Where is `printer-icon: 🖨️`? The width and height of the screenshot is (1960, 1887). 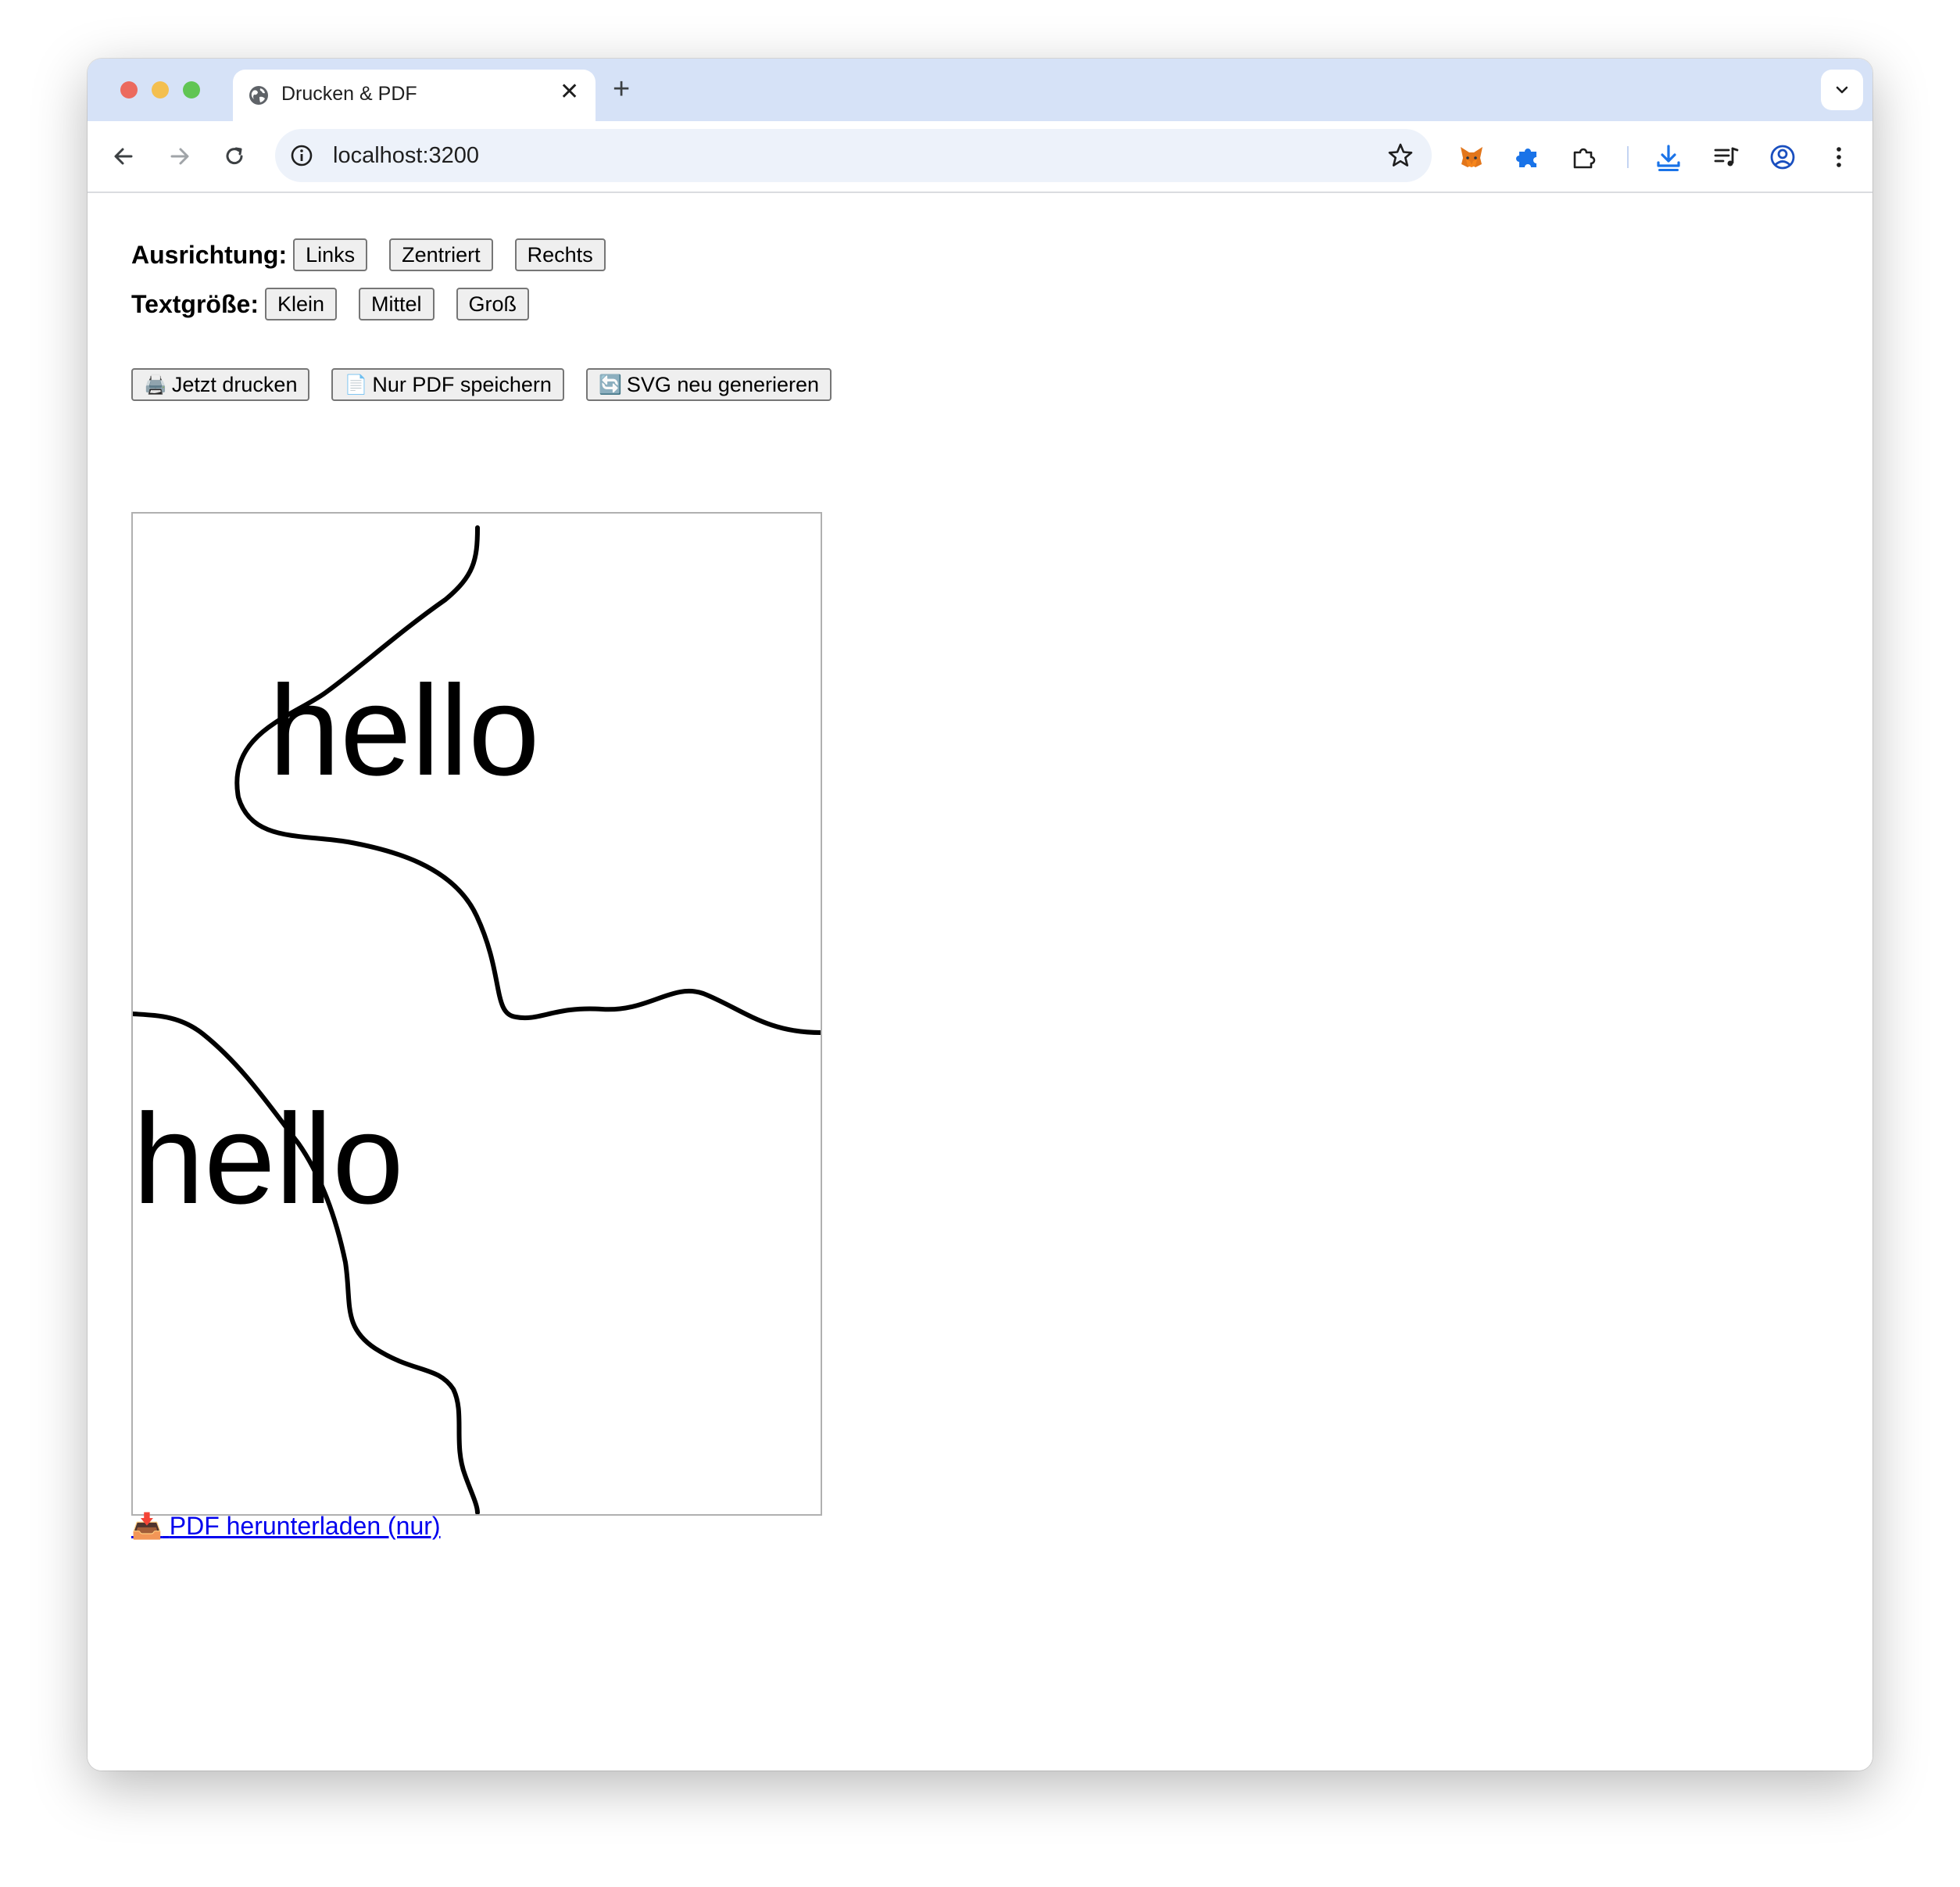 printer-icon: 🖨️ is located at coordinates (156, 385).